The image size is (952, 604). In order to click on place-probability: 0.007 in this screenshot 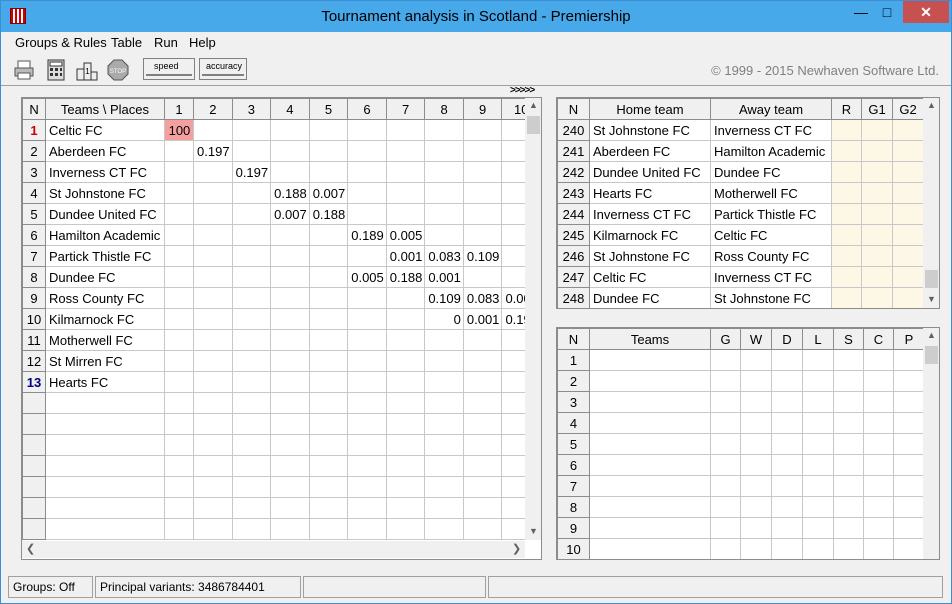, I will do `click(328, 193)`.